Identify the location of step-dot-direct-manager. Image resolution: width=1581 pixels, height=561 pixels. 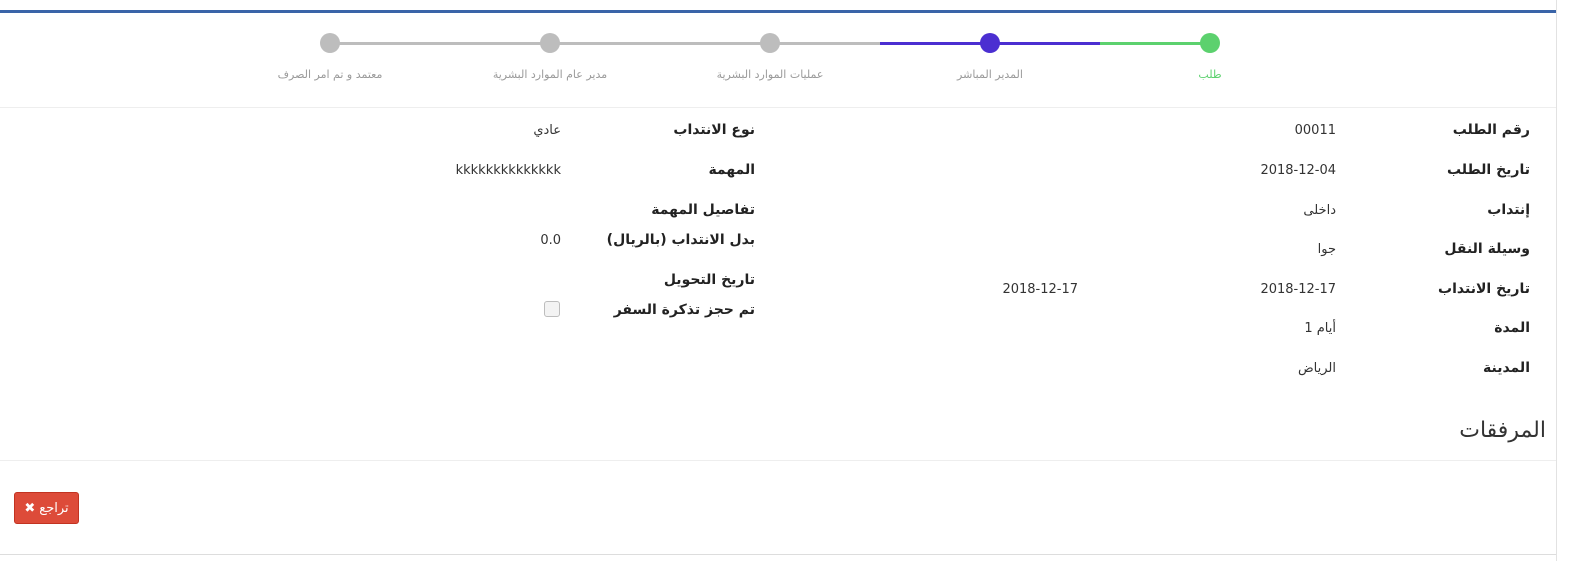
(990, 43).